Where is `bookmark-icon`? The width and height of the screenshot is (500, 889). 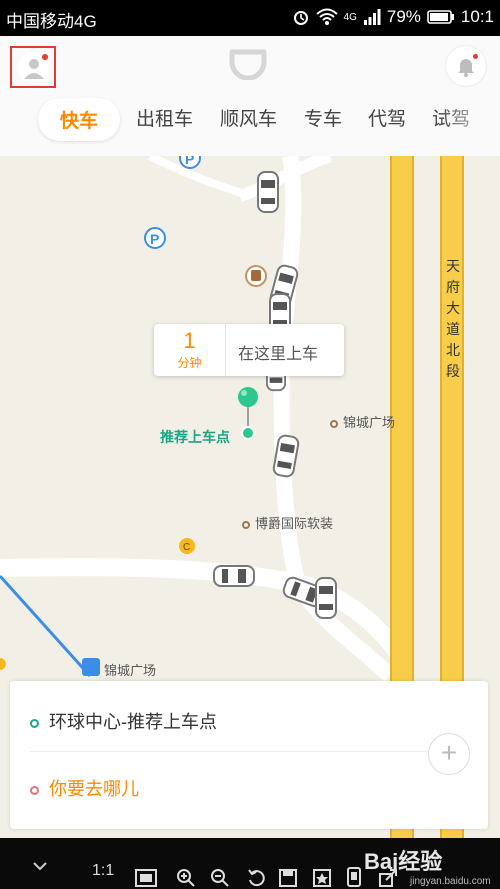
bookmark-icon is located at coordinates (322, 878).